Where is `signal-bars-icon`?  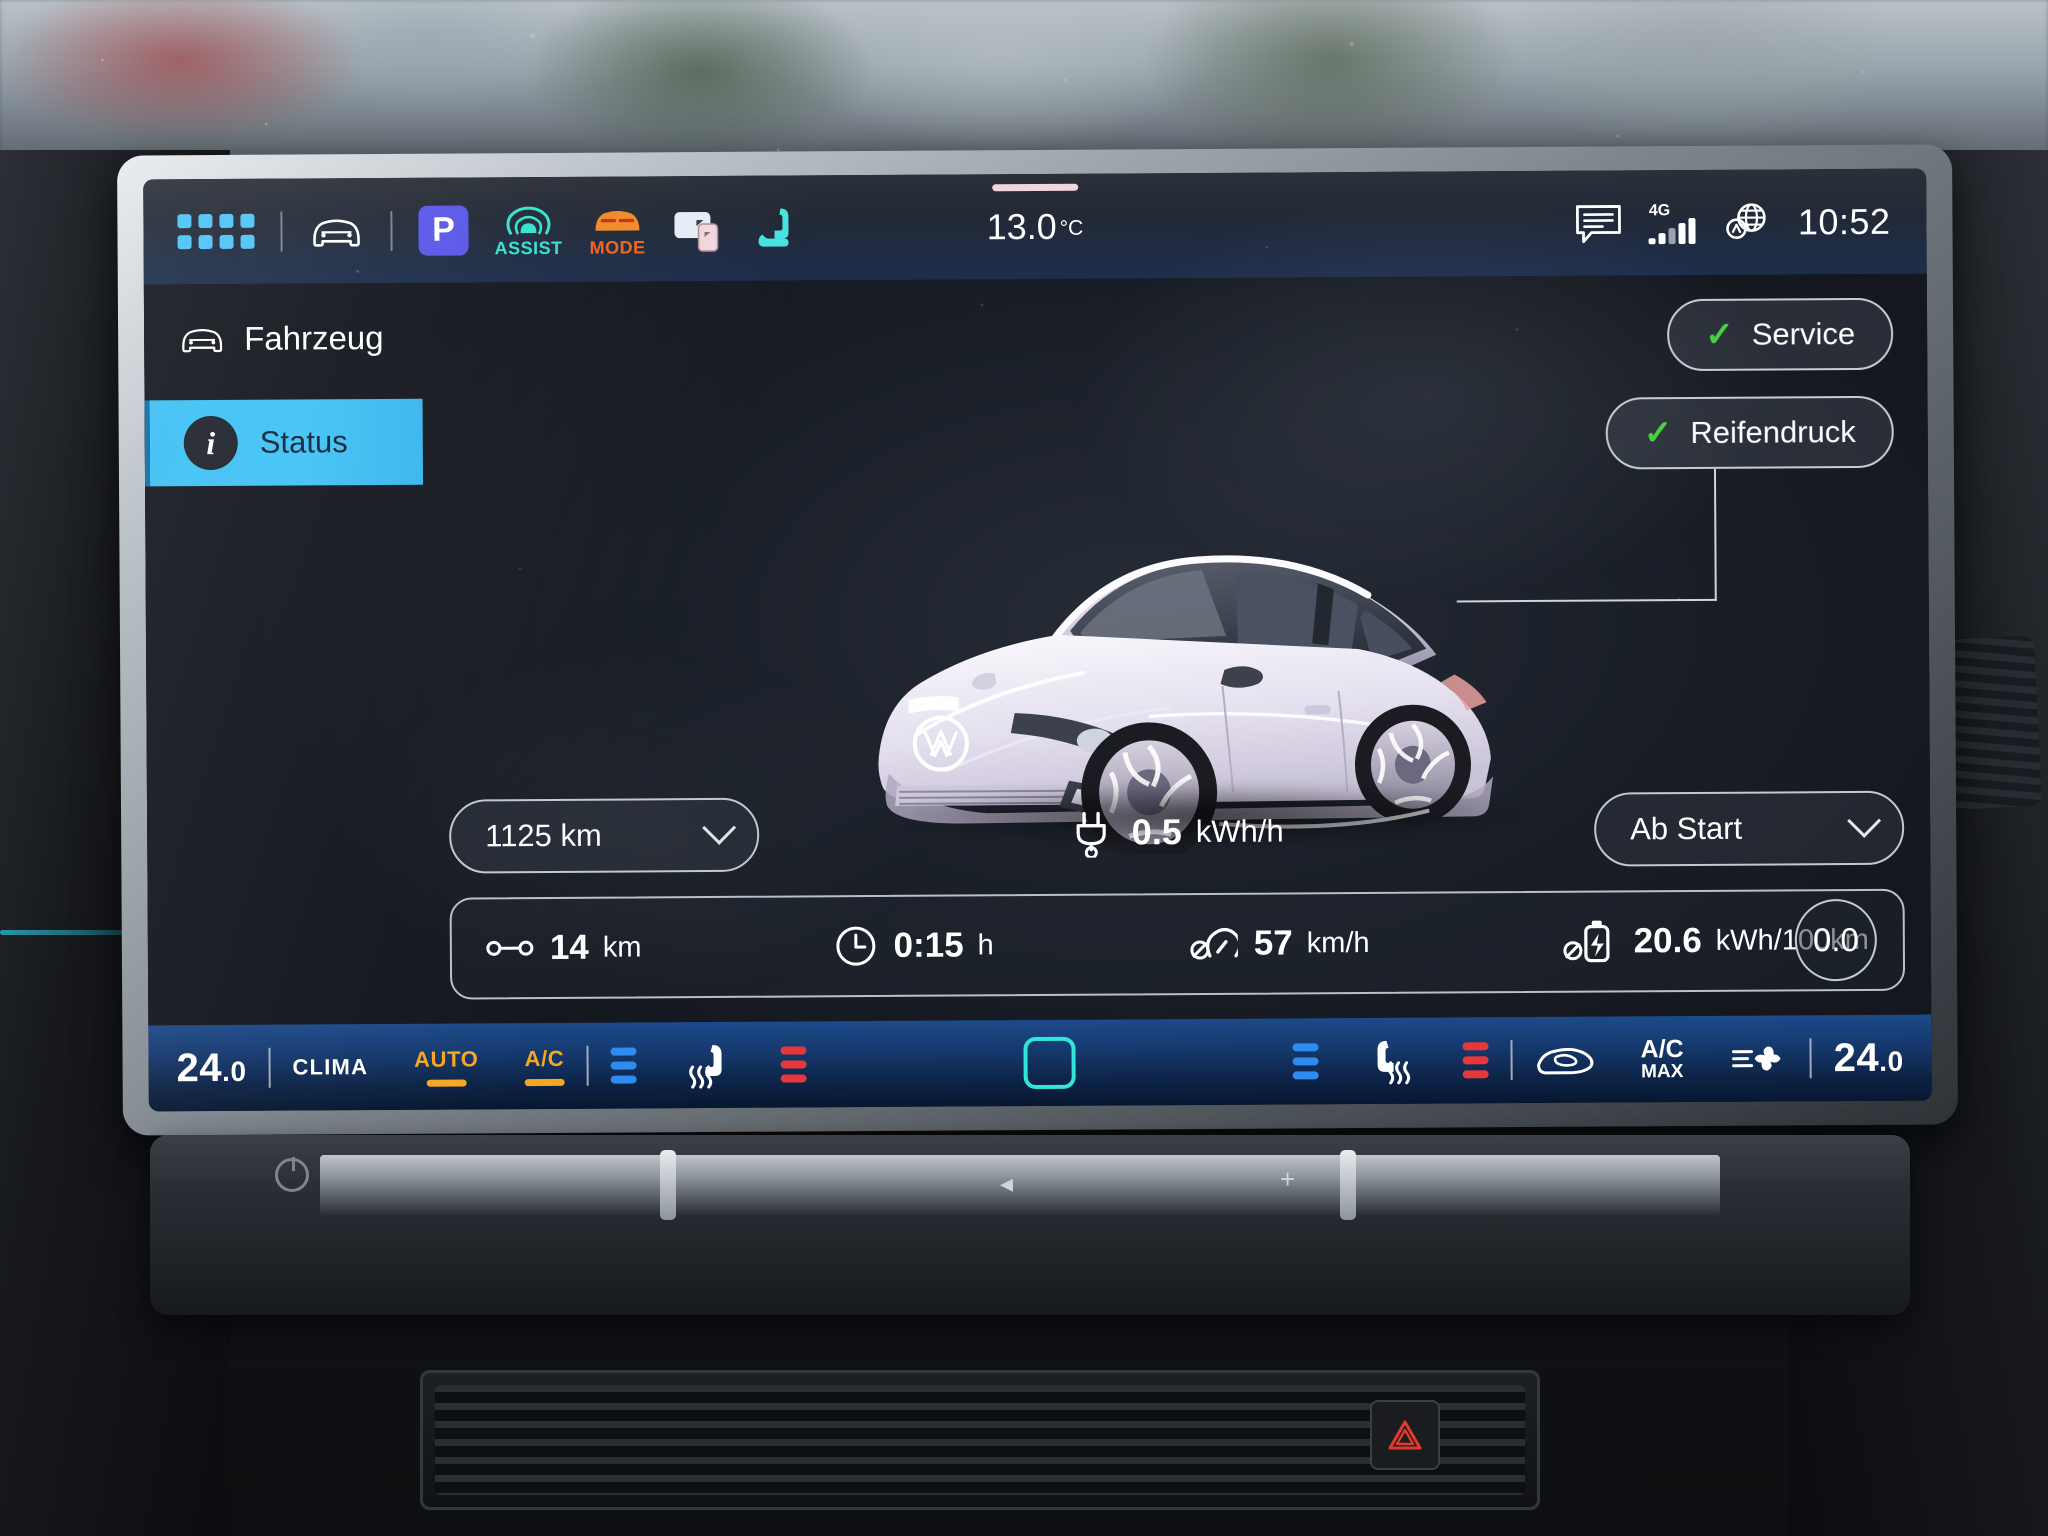
signal-bars-icon is located at coordinates (1672, 230).